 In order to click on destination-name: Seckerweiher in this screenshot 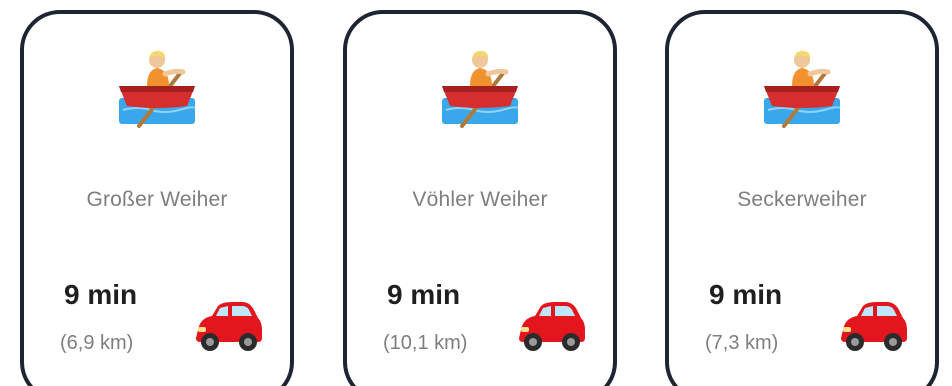, I will do `click(802, 199)`.